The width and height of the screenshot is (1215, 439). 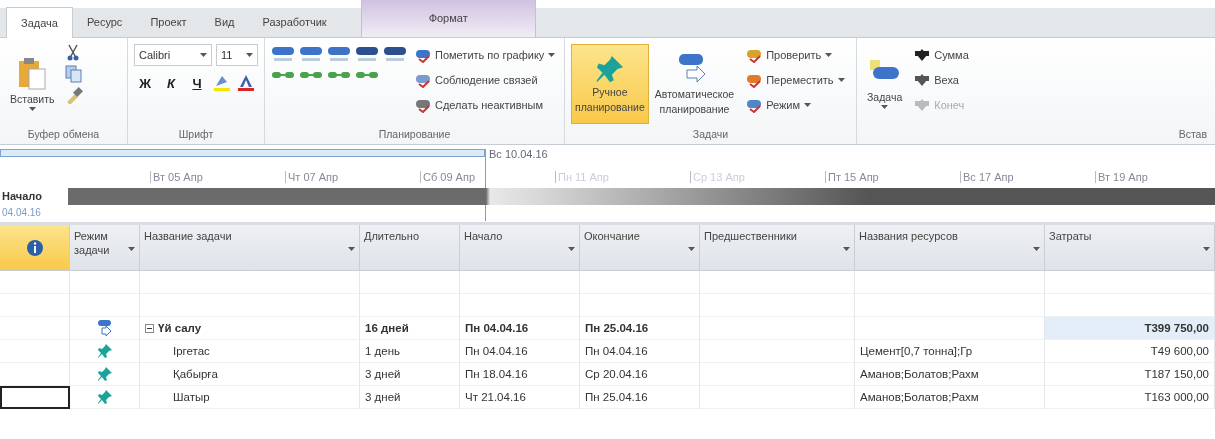 What do you see at coordinates (950, 248) in the screenshot?
I see `column-header: Названия ресурсов` at bounding box center [950, 248].